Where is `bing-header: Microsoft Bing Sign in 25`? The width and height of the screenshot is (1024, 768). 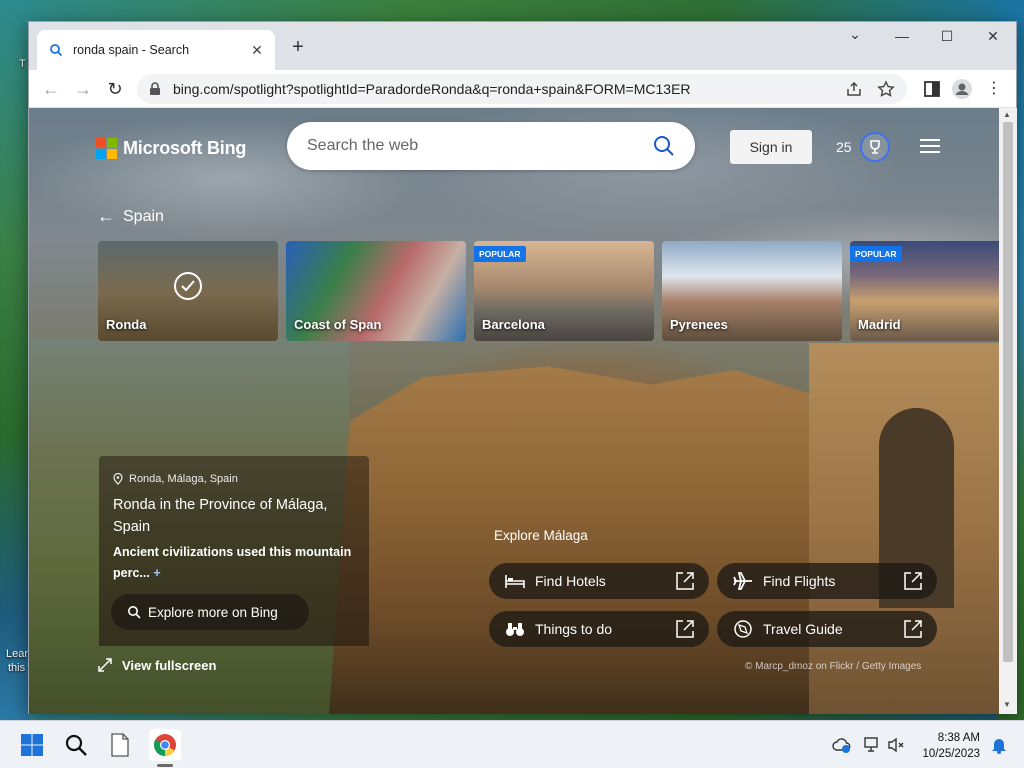
bing-header: Microsoft Bing Sign in 25 is located at coordinates (514, 148).